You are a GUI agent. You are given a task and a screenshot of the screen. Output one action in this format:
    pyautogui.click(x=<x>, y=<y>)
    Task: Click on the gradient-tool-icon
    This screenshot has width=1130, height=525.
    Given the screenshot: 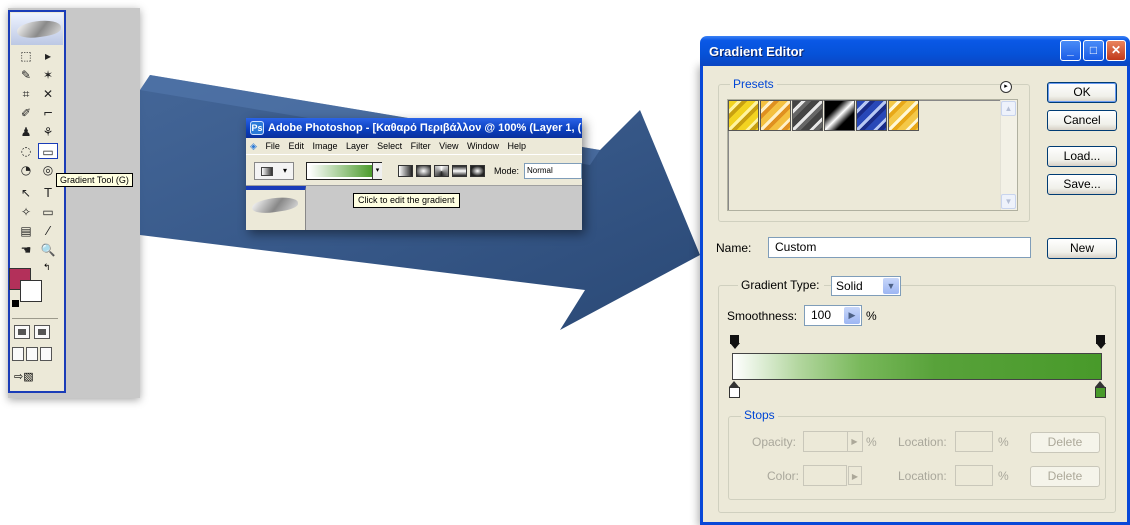 What is the action you would take?
    pyautogui.click(x=267, y=171)
    